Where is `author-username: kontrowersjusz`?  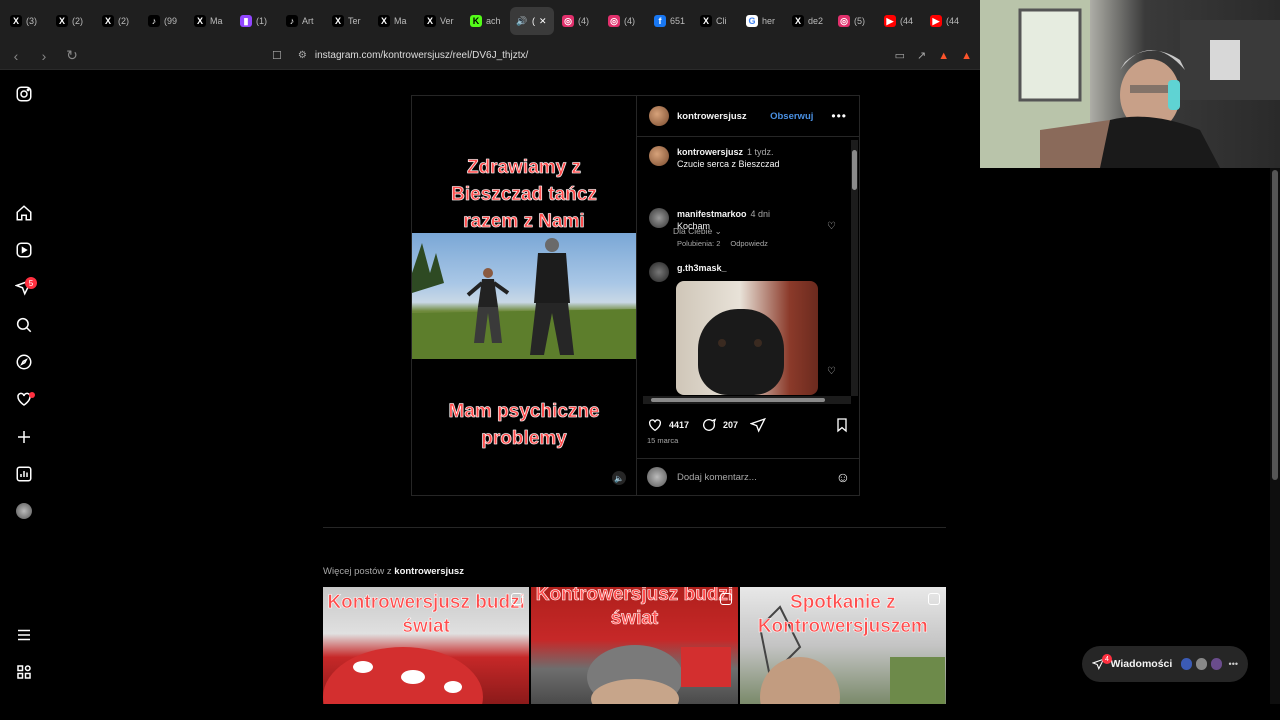 author-username: kontrowersjusz is located at coordinates (712, 116).